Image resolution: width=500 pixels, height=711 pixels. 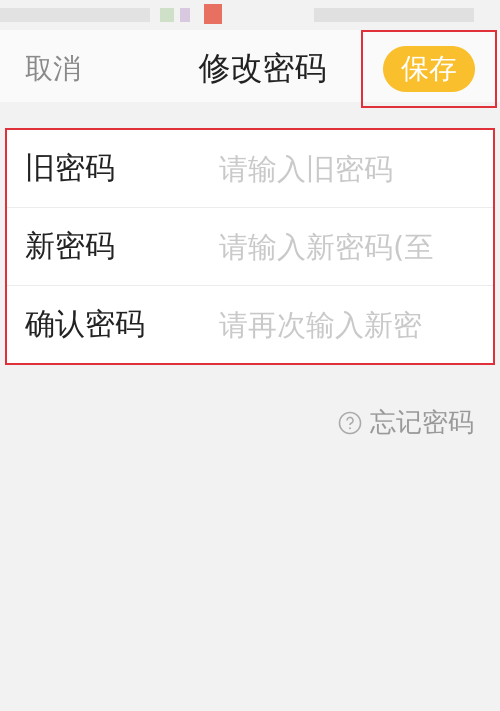 What do you see at coordinates (422, 422) in the screenshot?
I see `forgot-password-link: 忘记密码` at bounding box center [422, 422].